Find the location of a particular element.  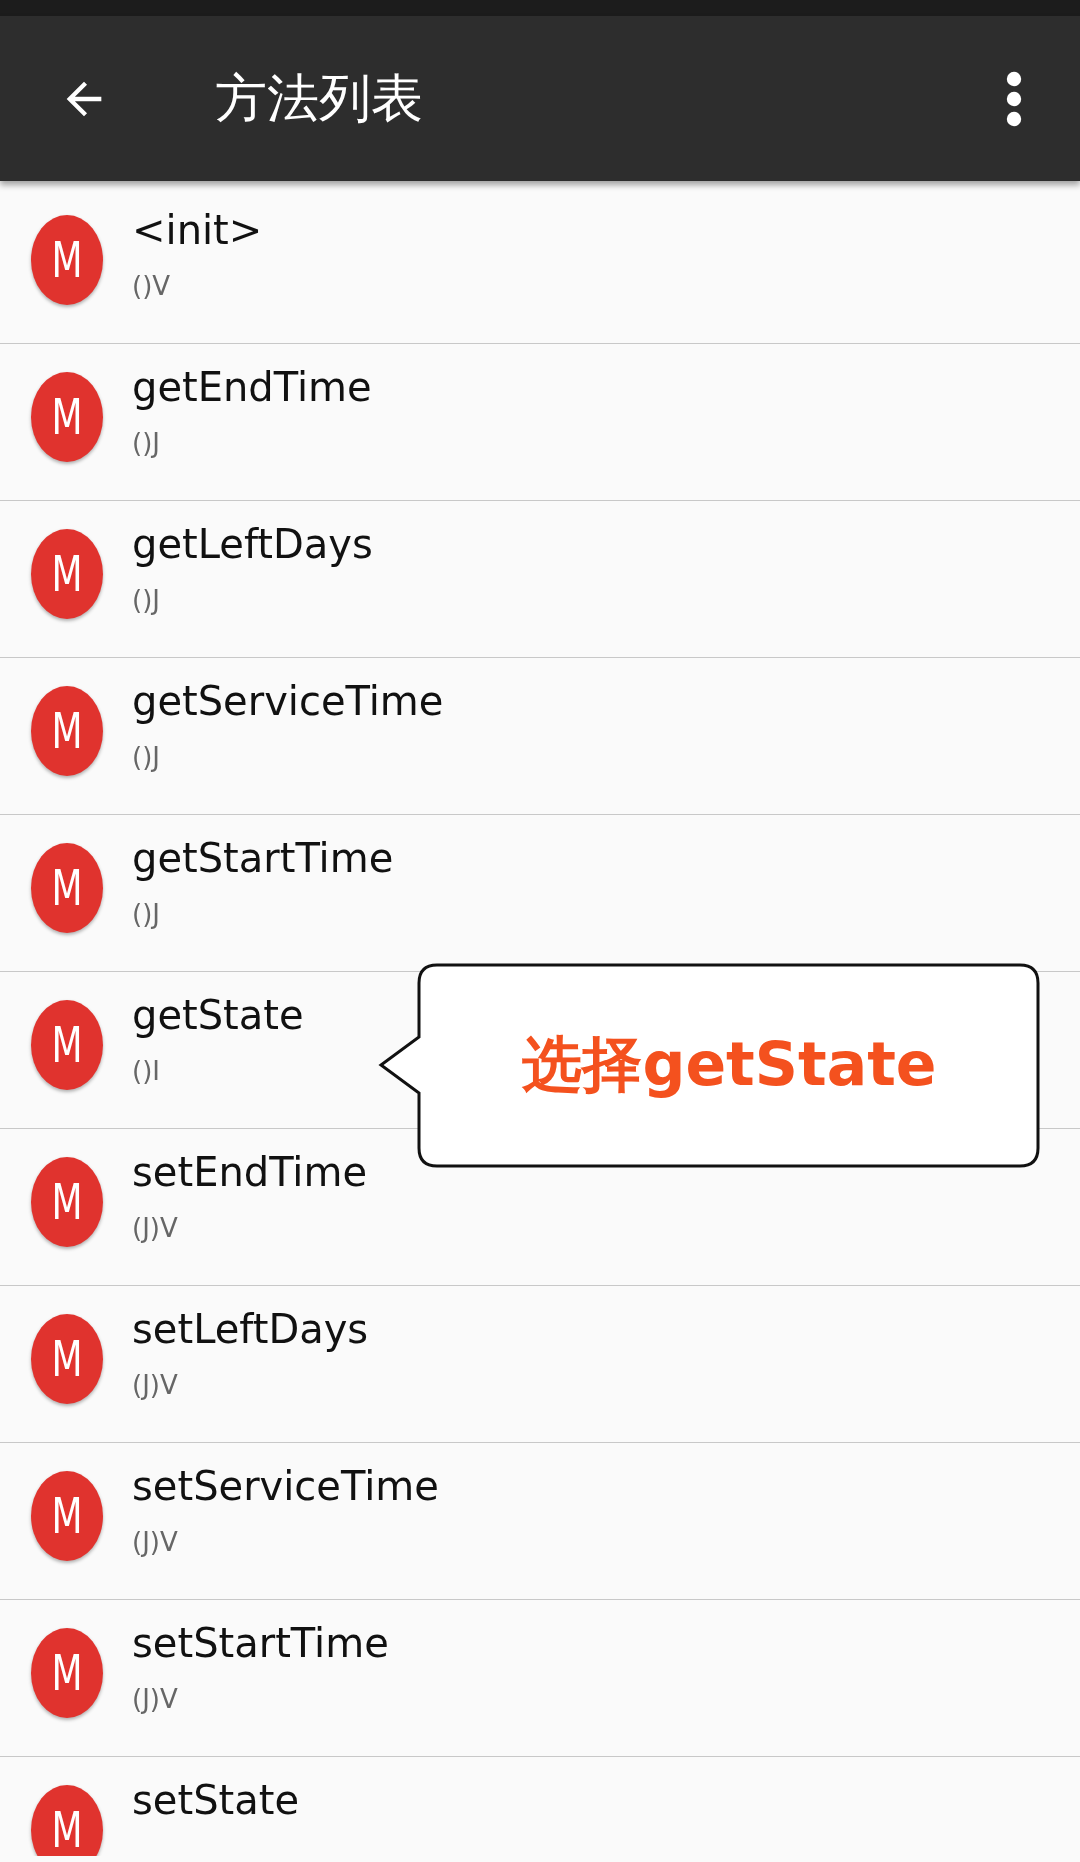

method-signature: ()I is located at coordinates (146, 1071).